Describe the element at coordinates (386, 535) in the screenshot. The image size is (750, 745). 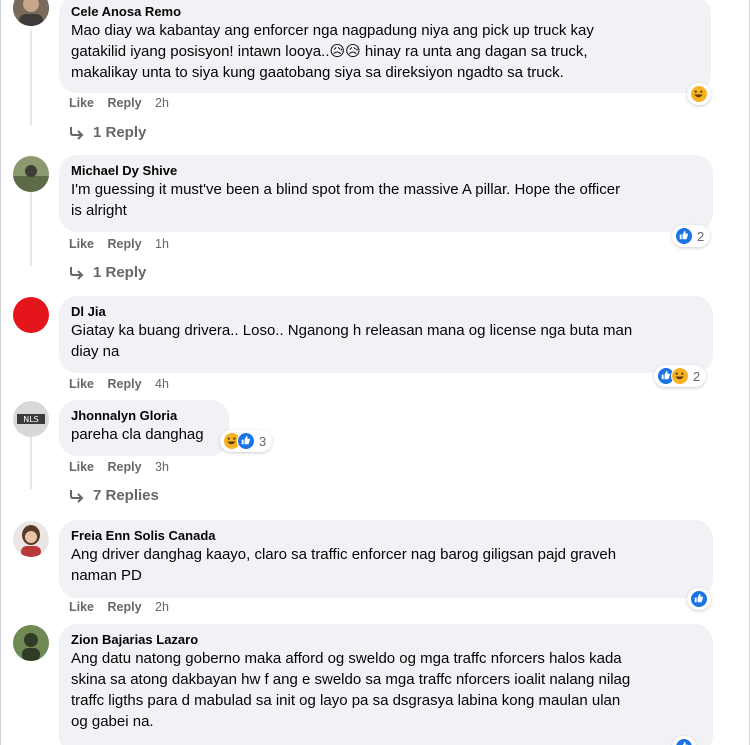
I see `comment-author: Freia Enn Solis Canada` at that location.